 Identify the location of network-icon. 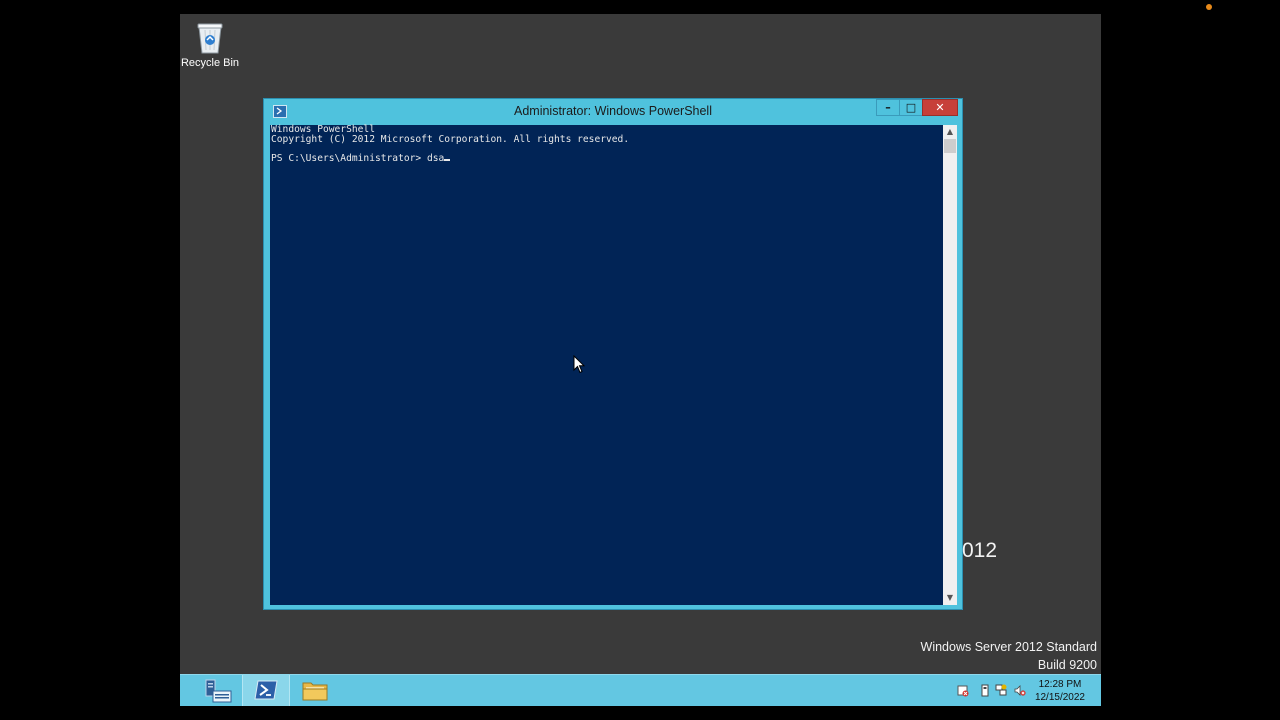
(1001, 690).